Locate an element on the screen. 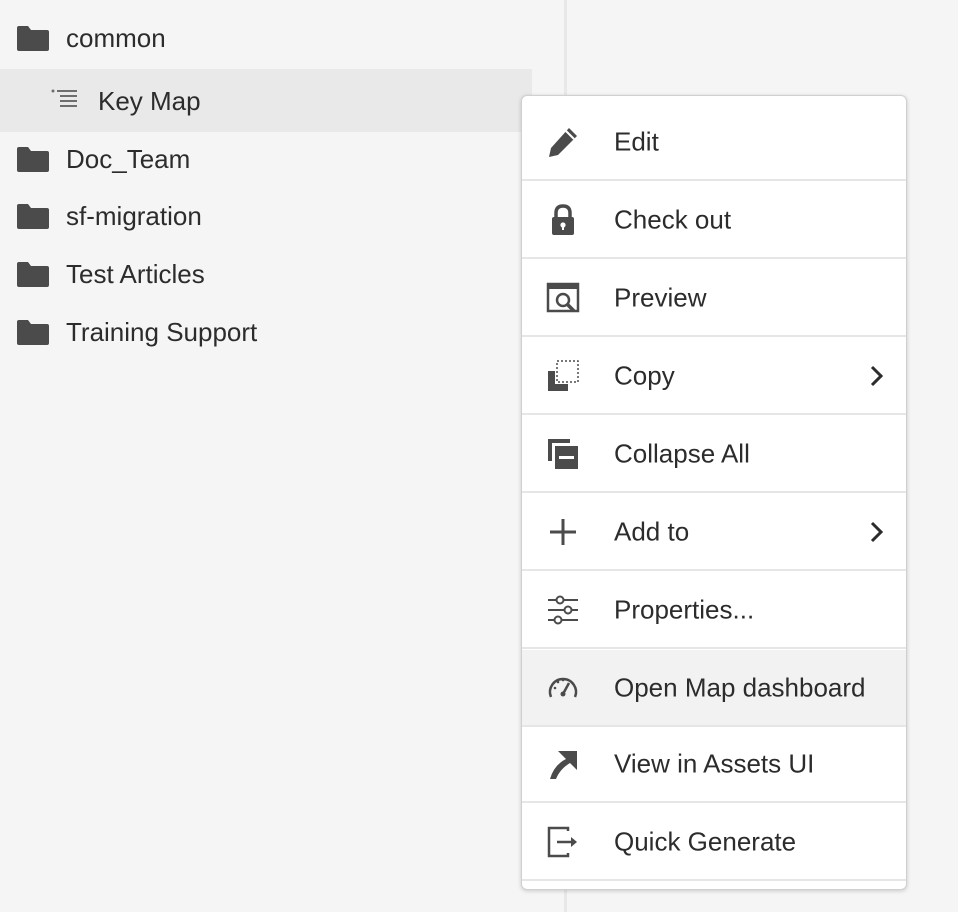  map-list-icon is located at coordinates (64, 99).